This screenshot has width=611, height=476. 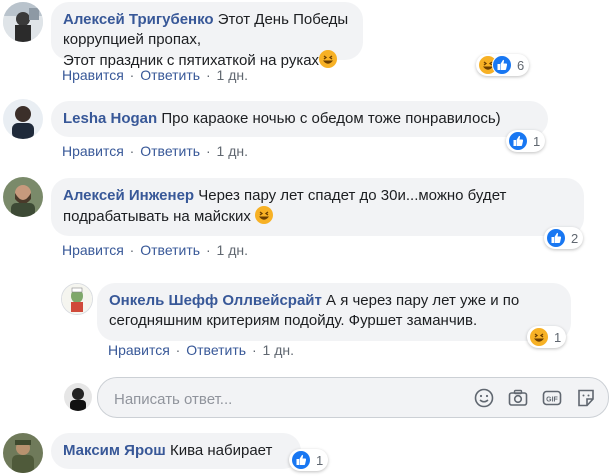 What do you see at coordinates (110, 118) in the screenshot?
I see `comment-author: Lesha Hogan` at bounding box center [110, 118].